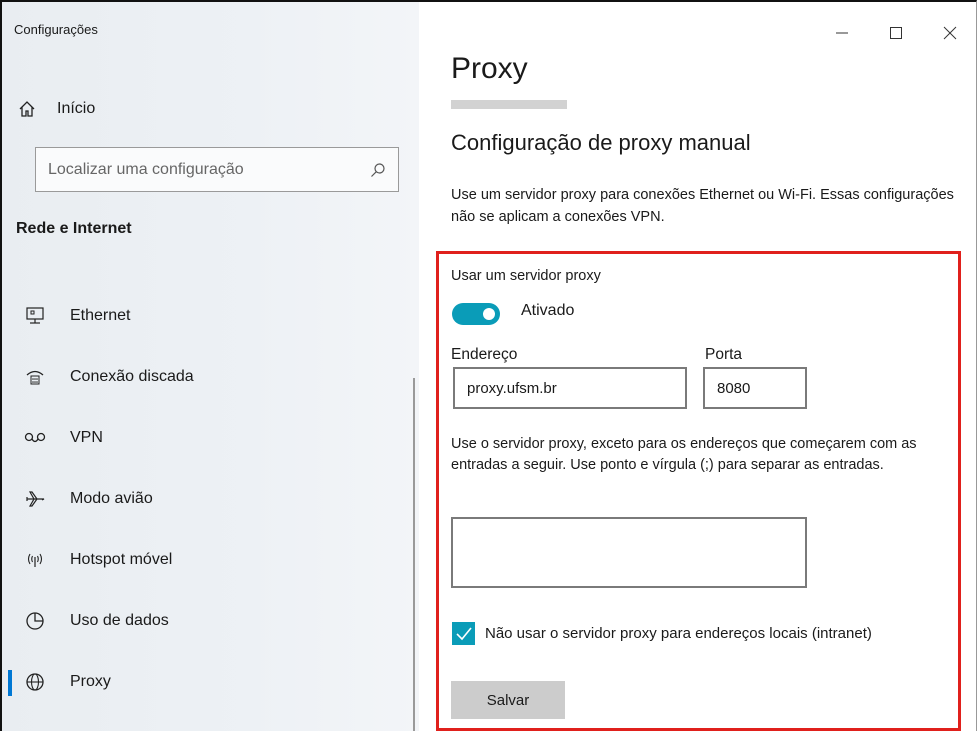  I want to click on toggle-knob, so click(489, 314).